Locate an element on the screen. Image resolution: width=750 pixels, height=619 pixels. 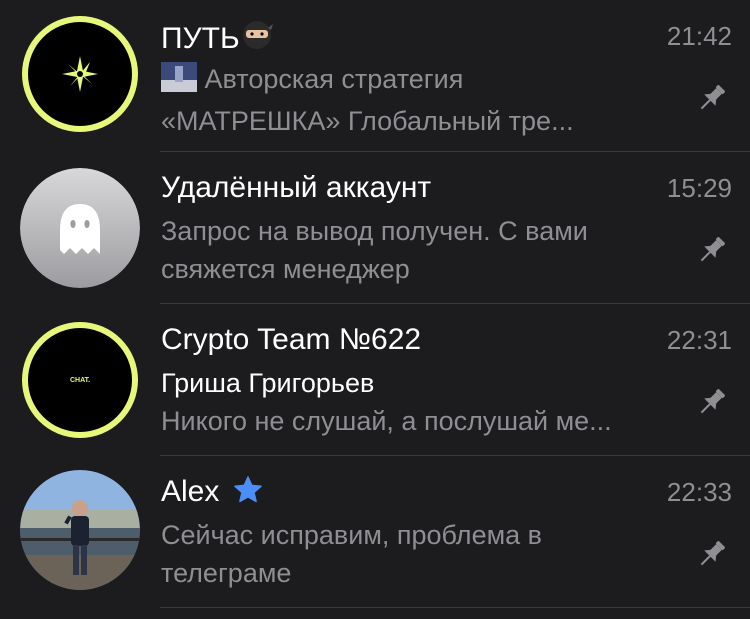
sender-name: Гриша Григорьев is located at coordinates (268, 383).